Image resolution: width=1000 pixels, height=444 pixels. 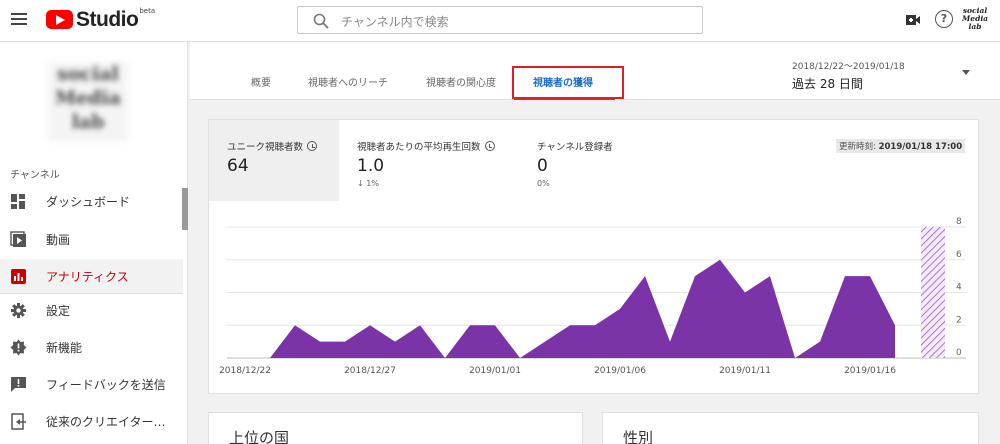 I want to click on search-input: チャンネル内で検索, so click(x=500, y=20).